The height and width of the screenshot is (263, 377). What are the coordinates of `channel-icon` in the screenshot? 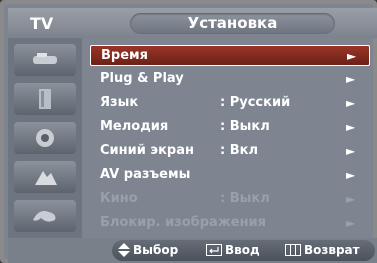 It's located at (45, 138).